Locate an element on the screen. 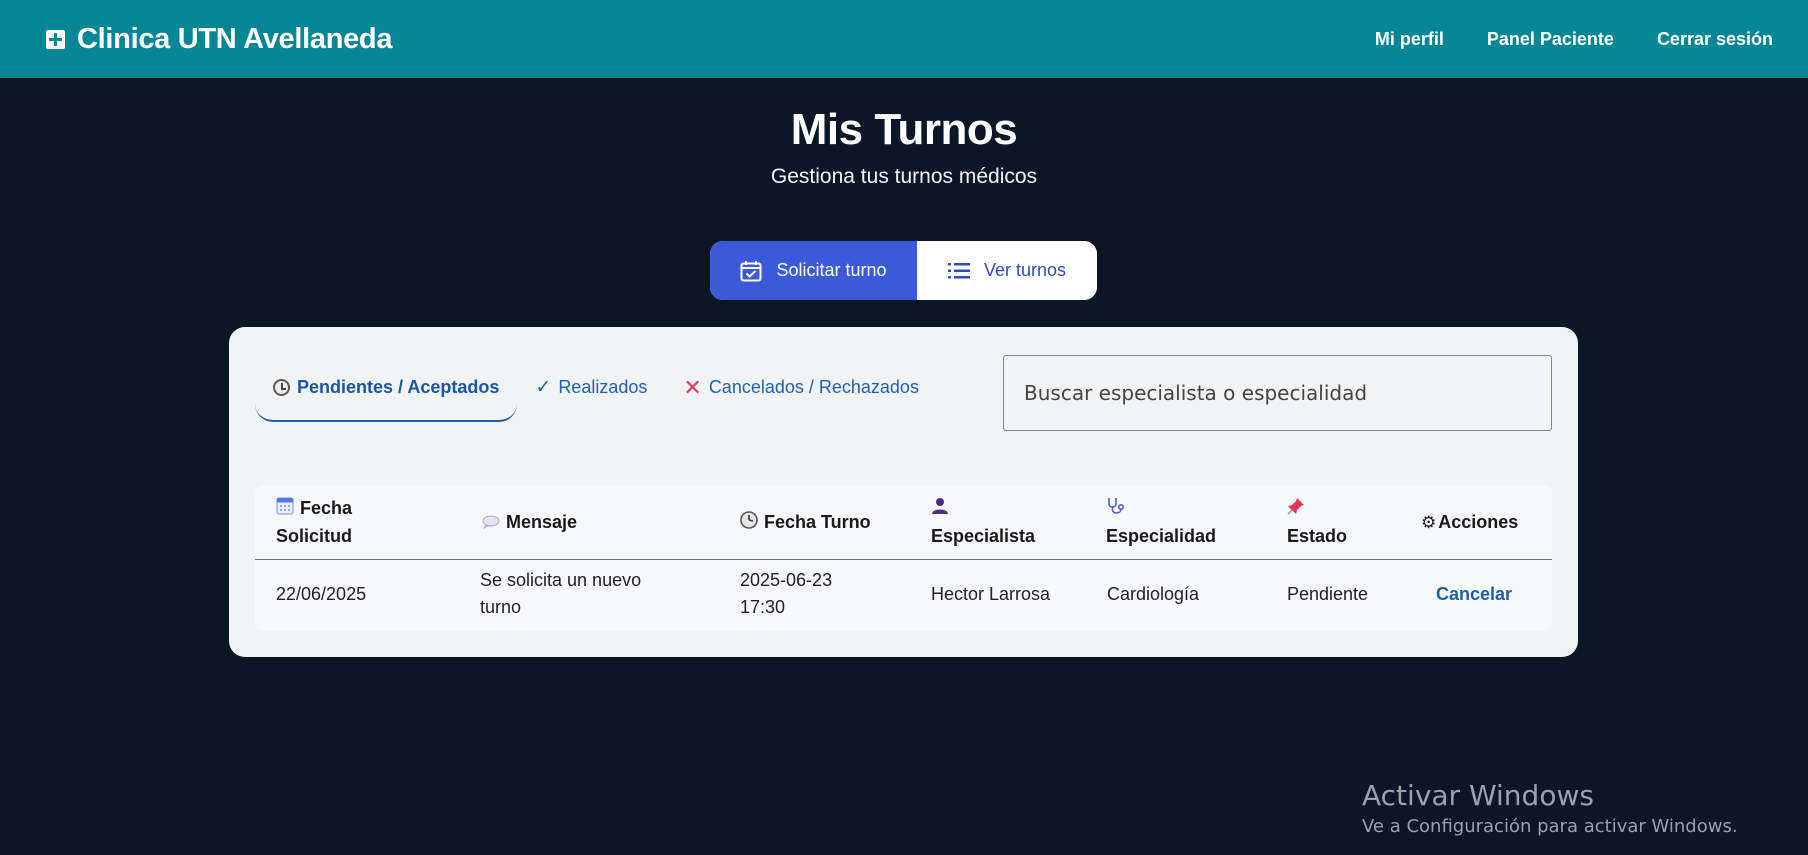 The image size is (1808, 855). view-turns-button: Ver turnos is located at coordinates (1007, 270).